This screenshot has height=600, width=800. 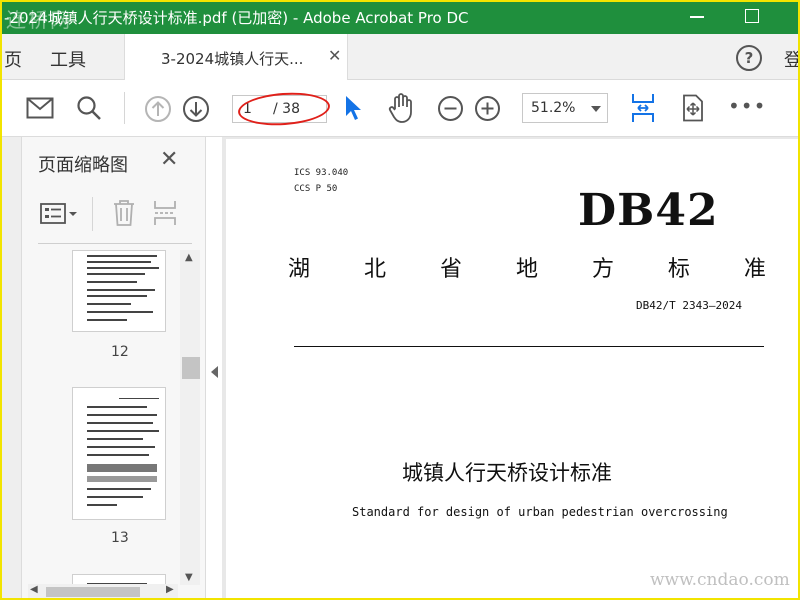 I want to click on zoom-out-icon, so click(x=450, y=108).